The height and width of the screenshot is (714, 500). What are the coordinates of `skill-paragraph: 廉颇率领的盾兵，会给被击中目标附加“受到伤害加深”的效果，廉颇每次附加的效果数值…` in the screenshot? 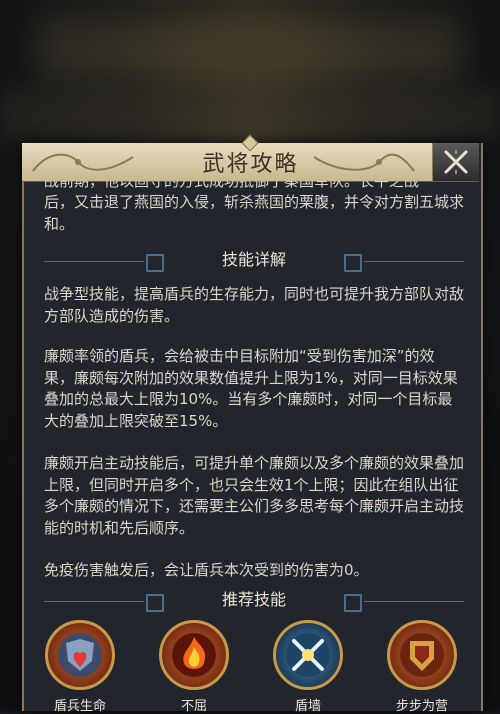 It's located at (251, 388).